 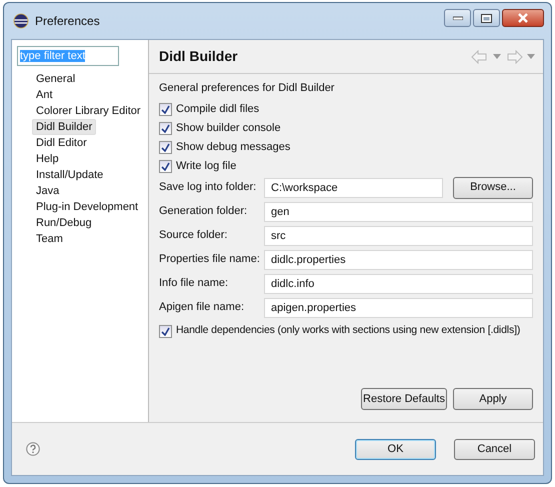 What do you see at coordinates (395, 449) in the screenshot?
I see `ok-button: OK` at bounding box center [395, 449].